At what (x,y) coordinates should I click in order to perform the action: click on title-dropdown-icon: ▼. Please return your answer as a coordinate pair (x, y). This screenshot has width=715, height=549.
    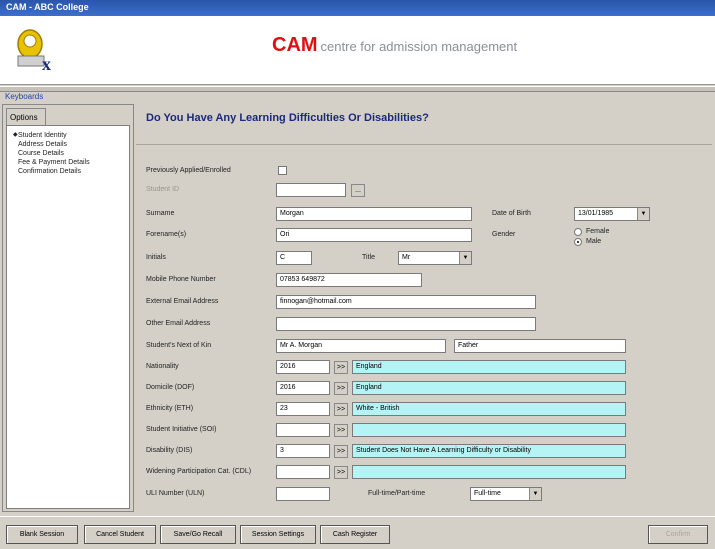
    Looking at the image, I should click on (465, 258).